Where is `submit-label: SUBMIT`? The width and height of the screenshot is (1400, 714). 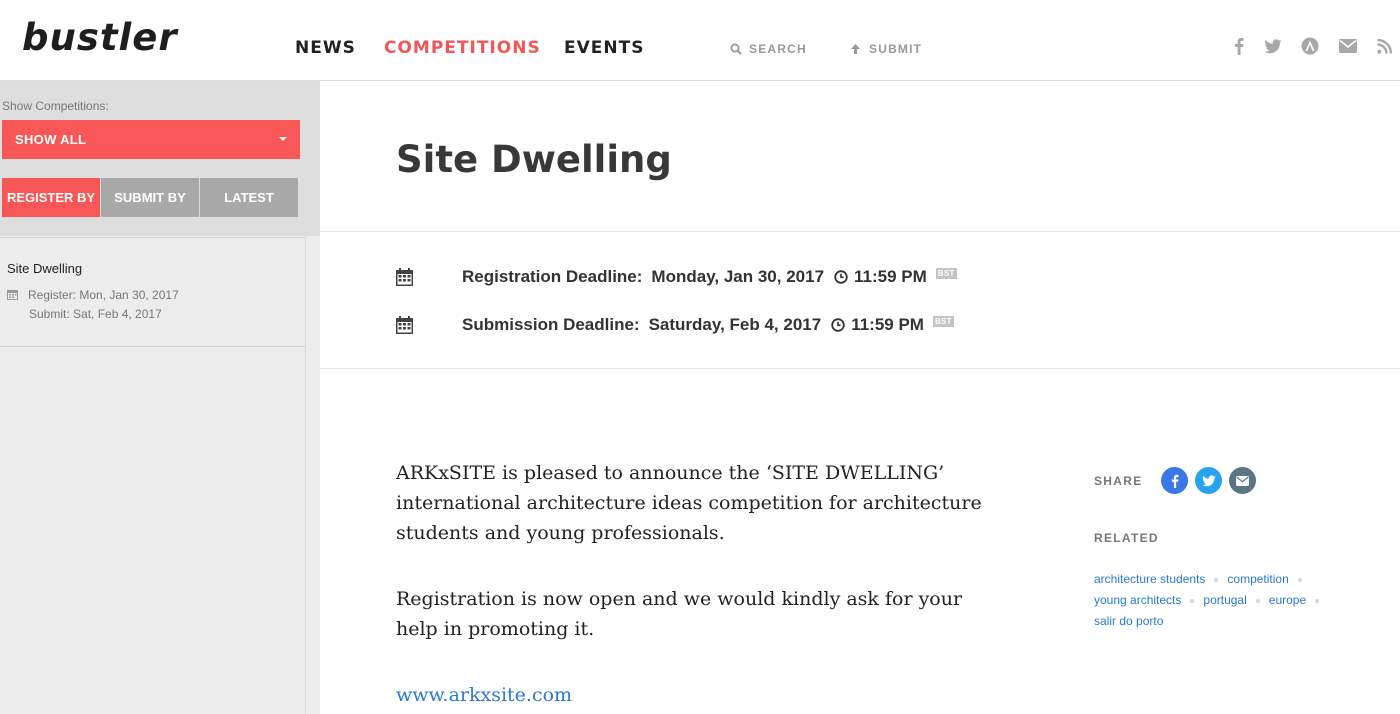
submit-label: SUBMIT is located at coordinates (896, 49).